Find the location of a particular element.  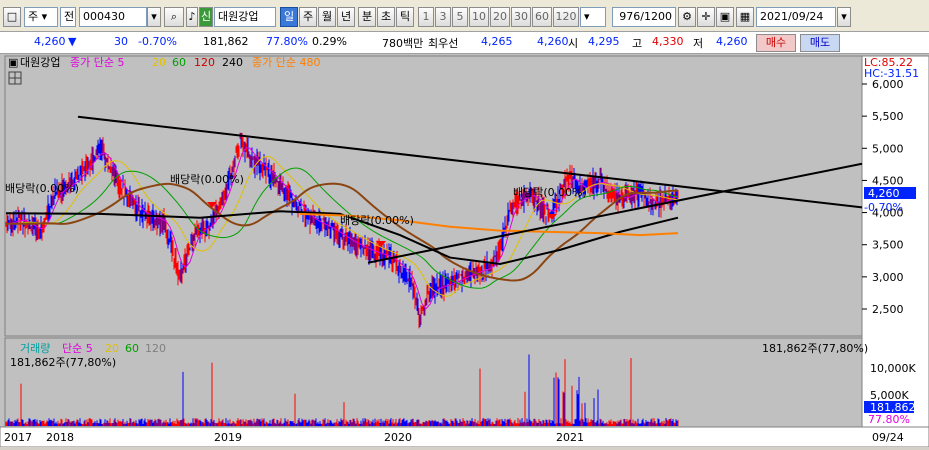

window-icon: □ is located at coordinates (12, 17).